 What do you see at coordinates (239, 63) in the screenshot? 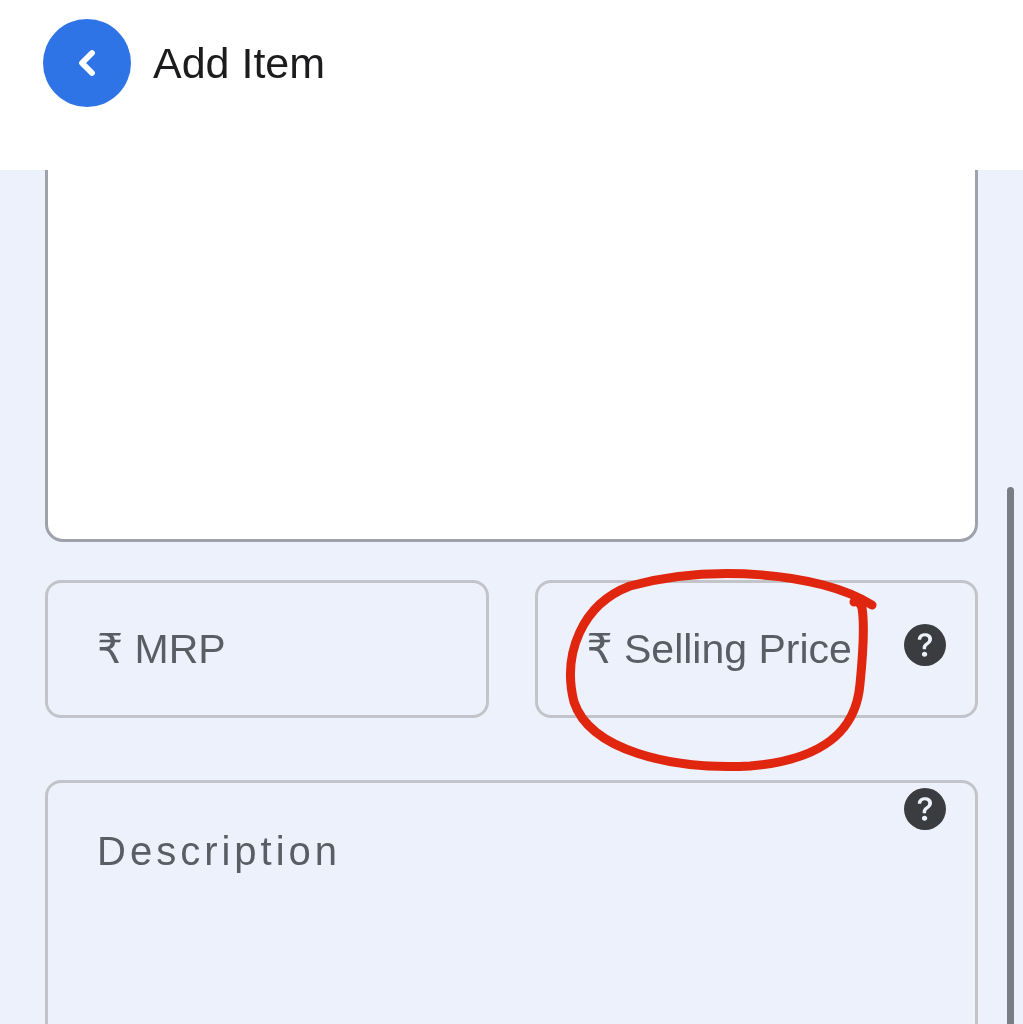
I see `page-title: Add Item` at bounding box center [239, 63].